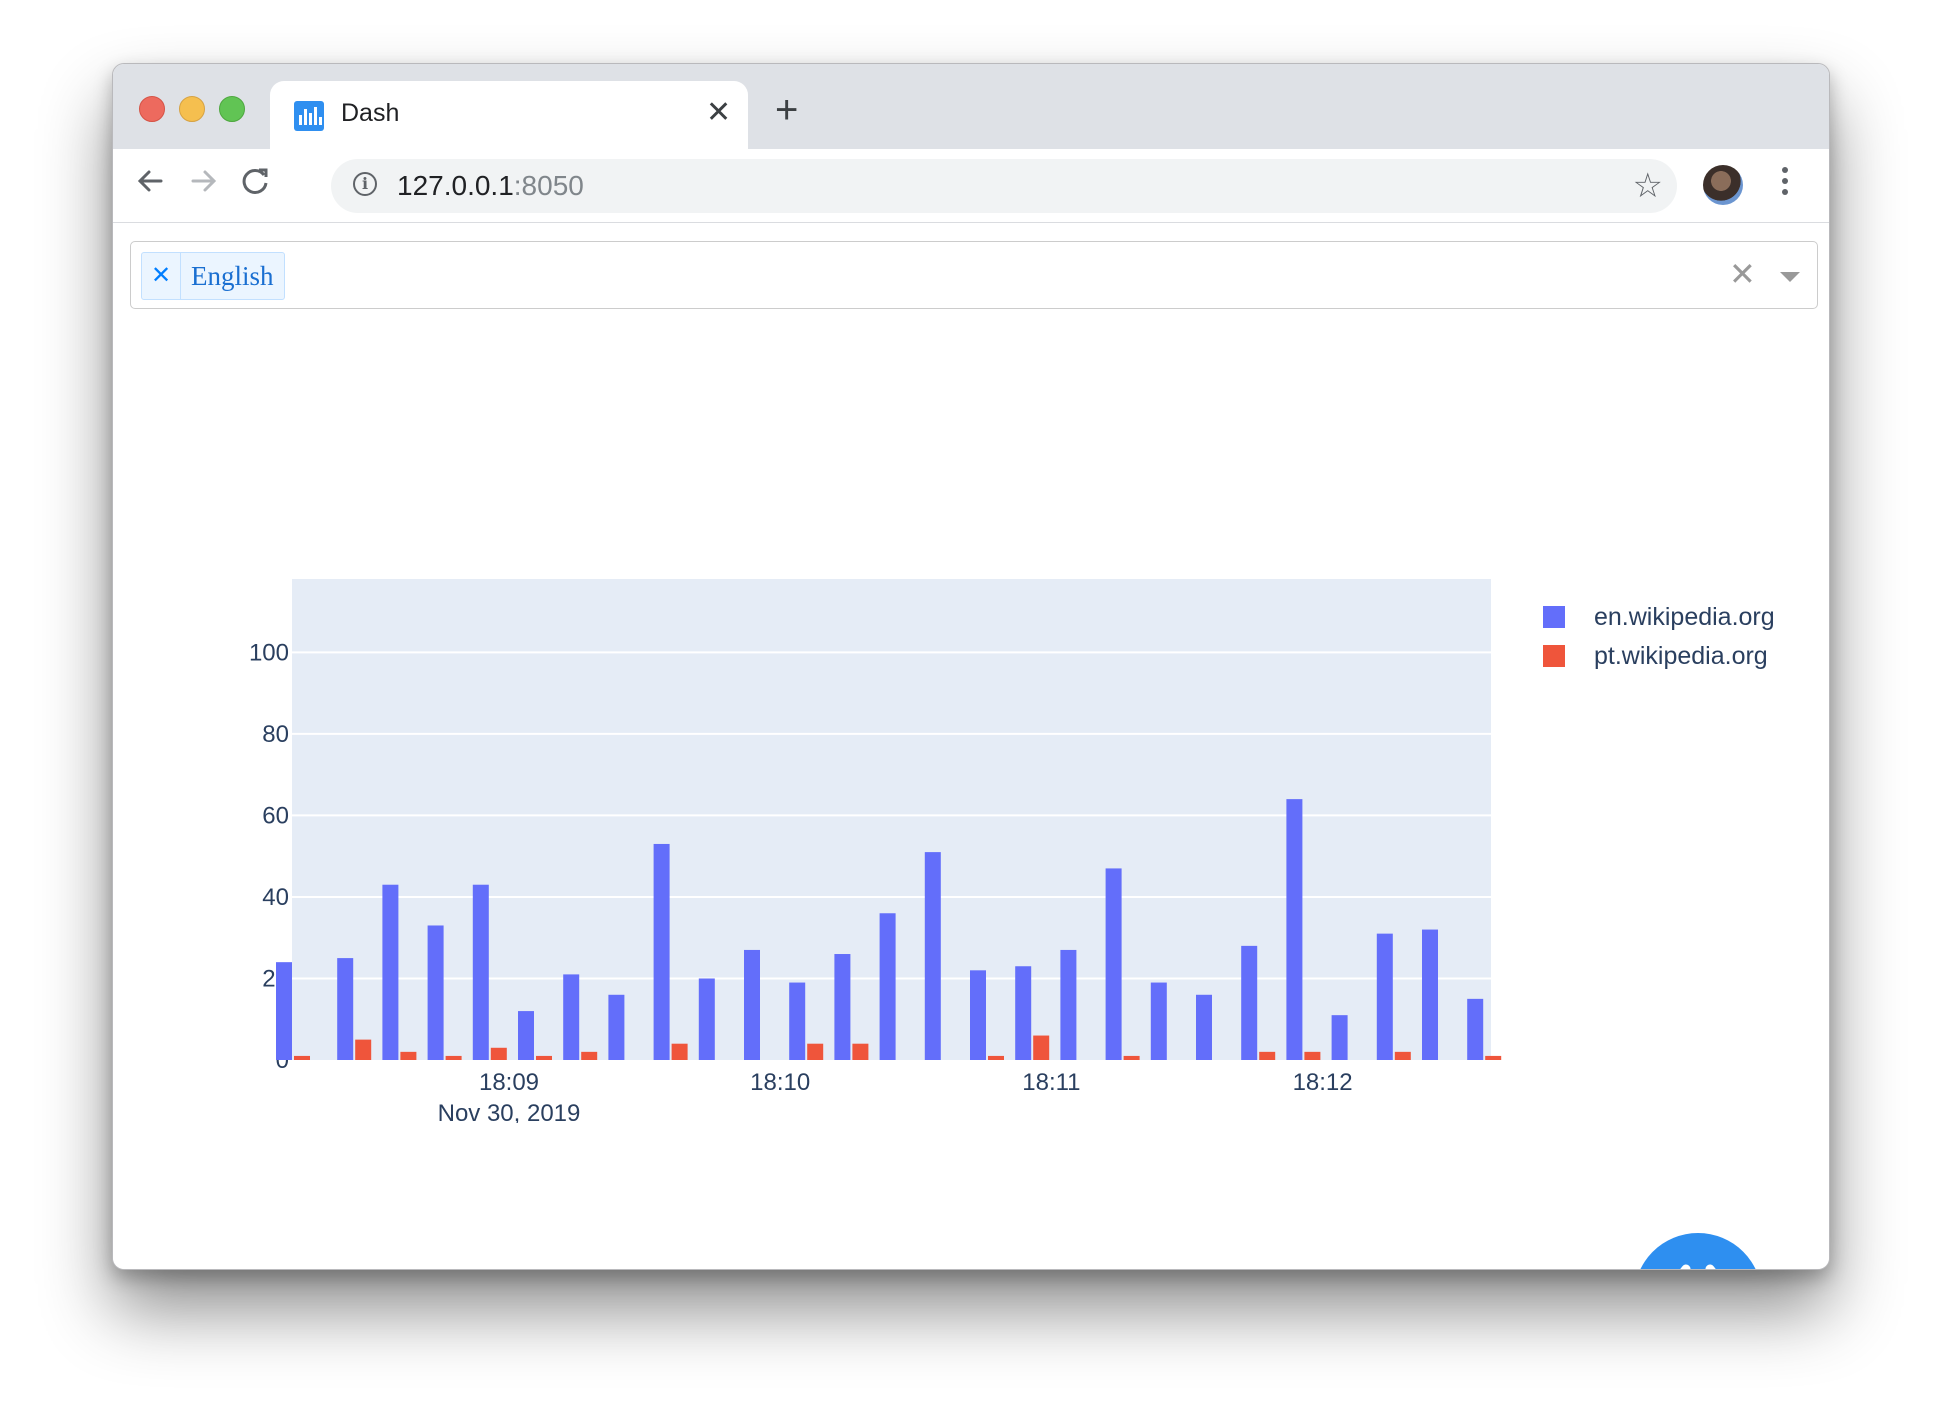  What do you see at coordinates (152, 109) in the screenshot?
I see `close-window-button` at bounding box center [152, 109].